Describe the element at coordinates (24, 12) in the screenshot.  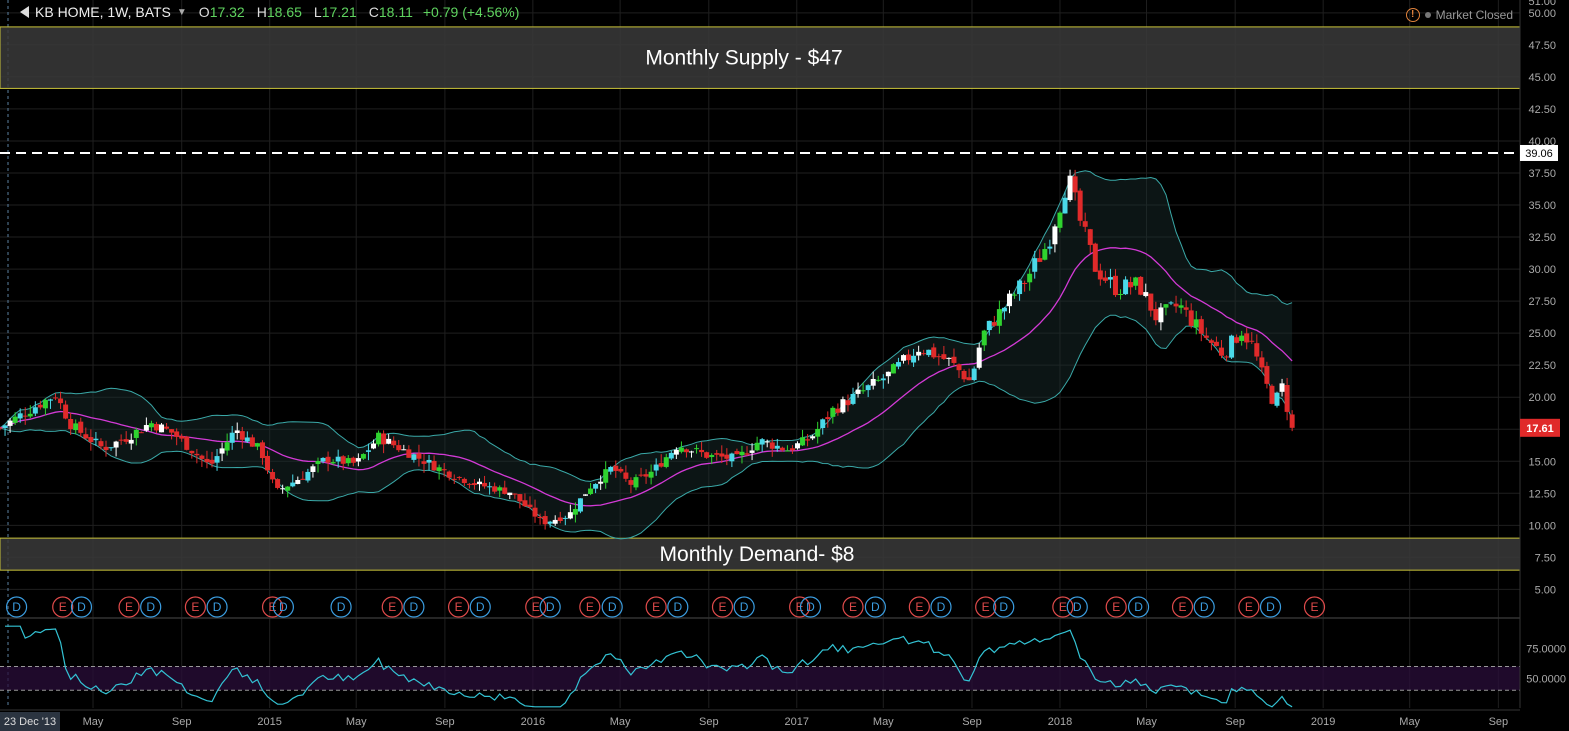
I see `flag-icon` at that location.